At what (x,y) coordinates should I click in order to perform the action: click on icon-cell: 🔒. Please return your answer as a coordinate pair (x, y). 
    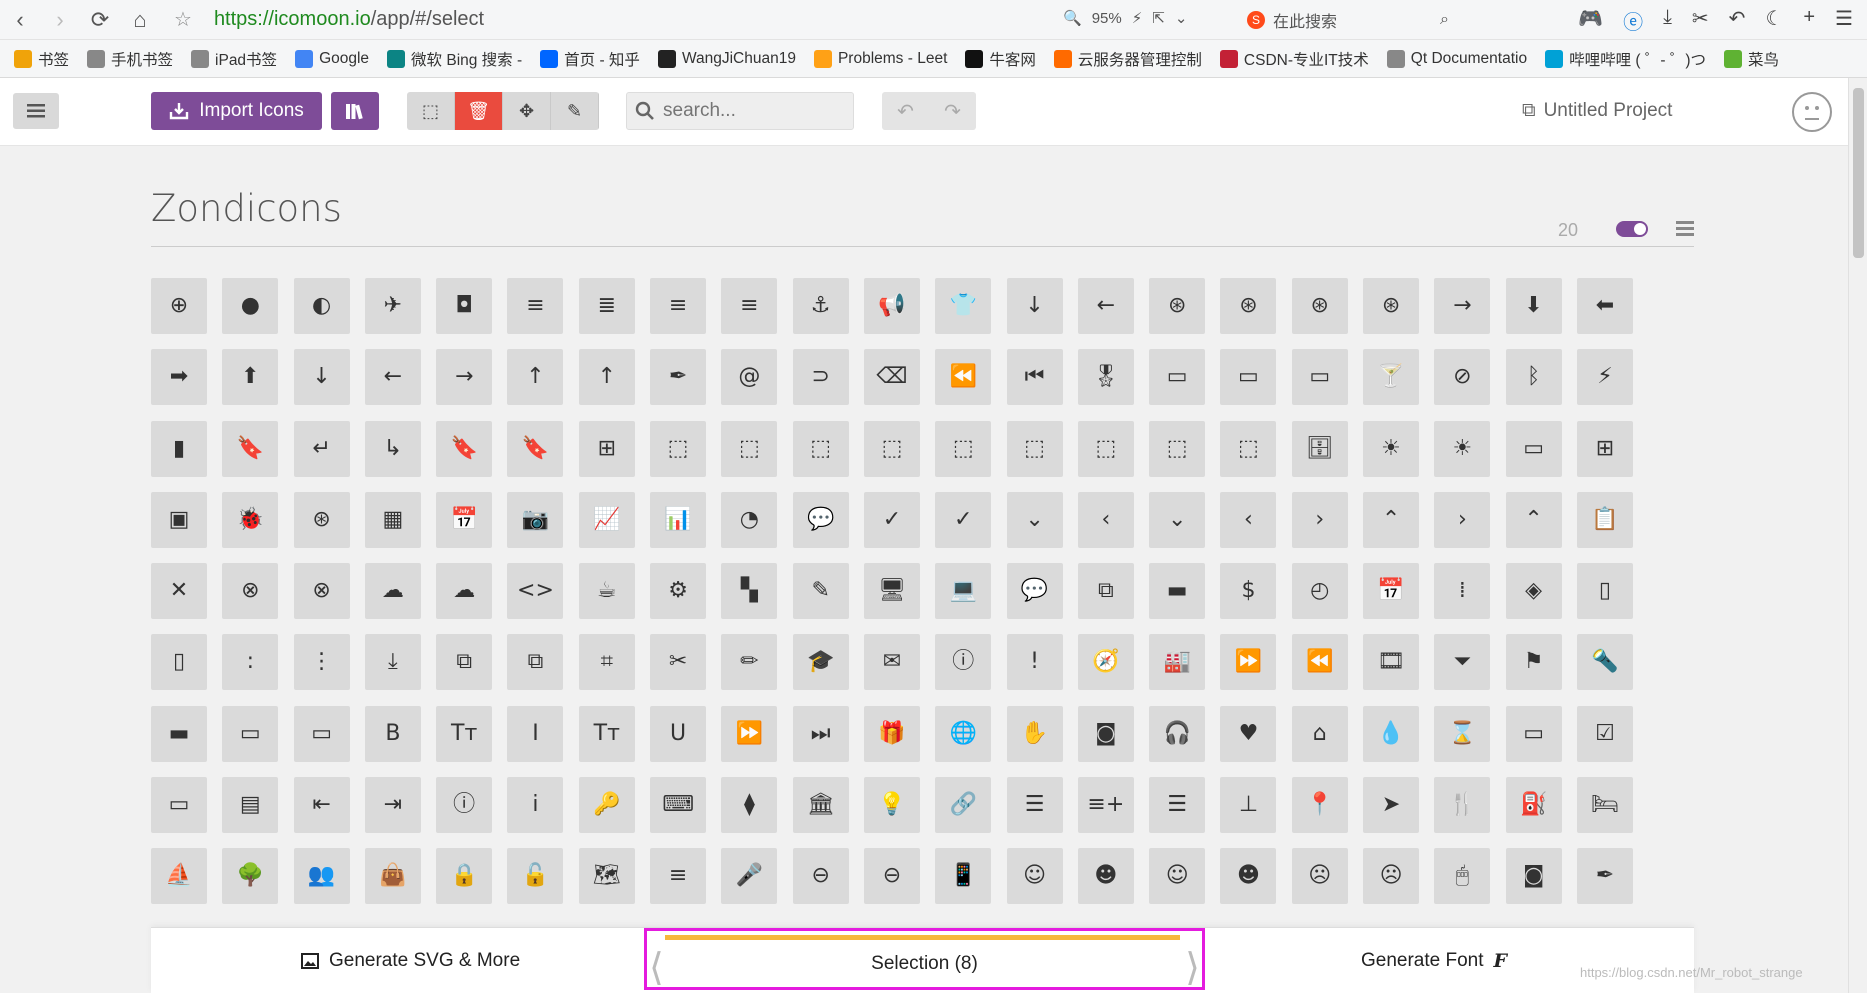
    Looking at the image, I should click on (464, 876).